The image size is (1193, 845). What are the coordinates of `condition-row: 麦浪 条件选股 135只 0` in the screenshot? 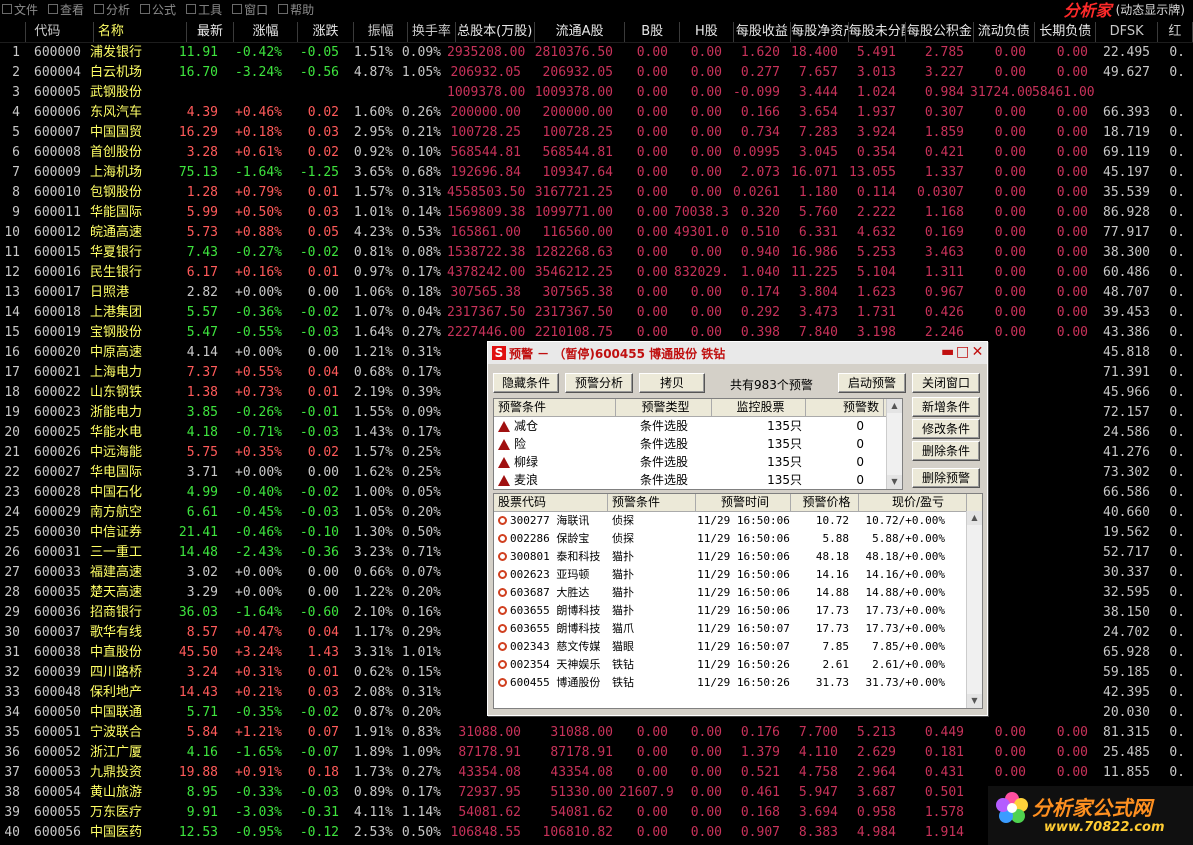 It's located at (698, 480).